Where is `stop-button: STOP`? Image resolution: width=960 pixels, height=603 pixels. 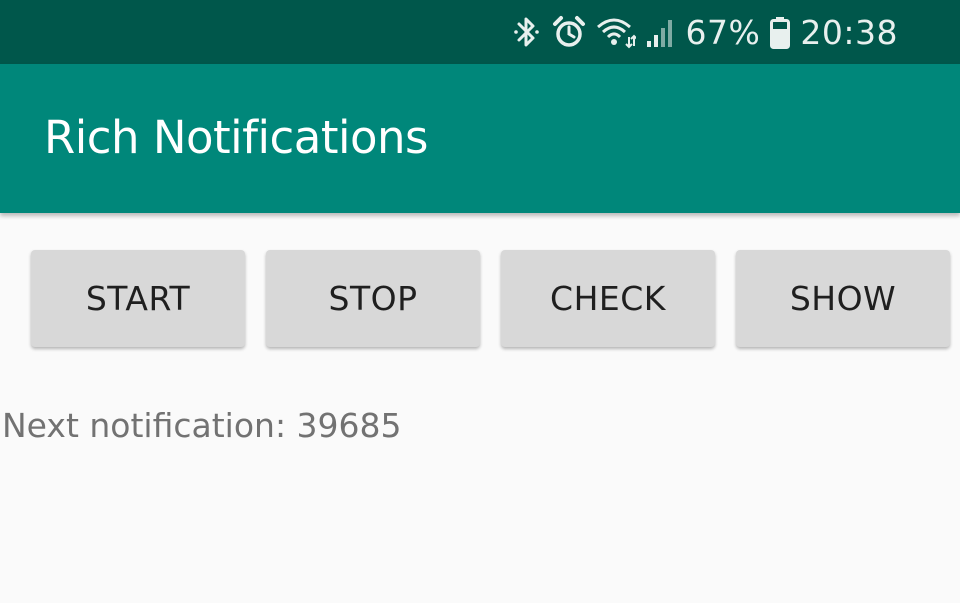
stop-button: STOP is located at coordinates (373, 298).